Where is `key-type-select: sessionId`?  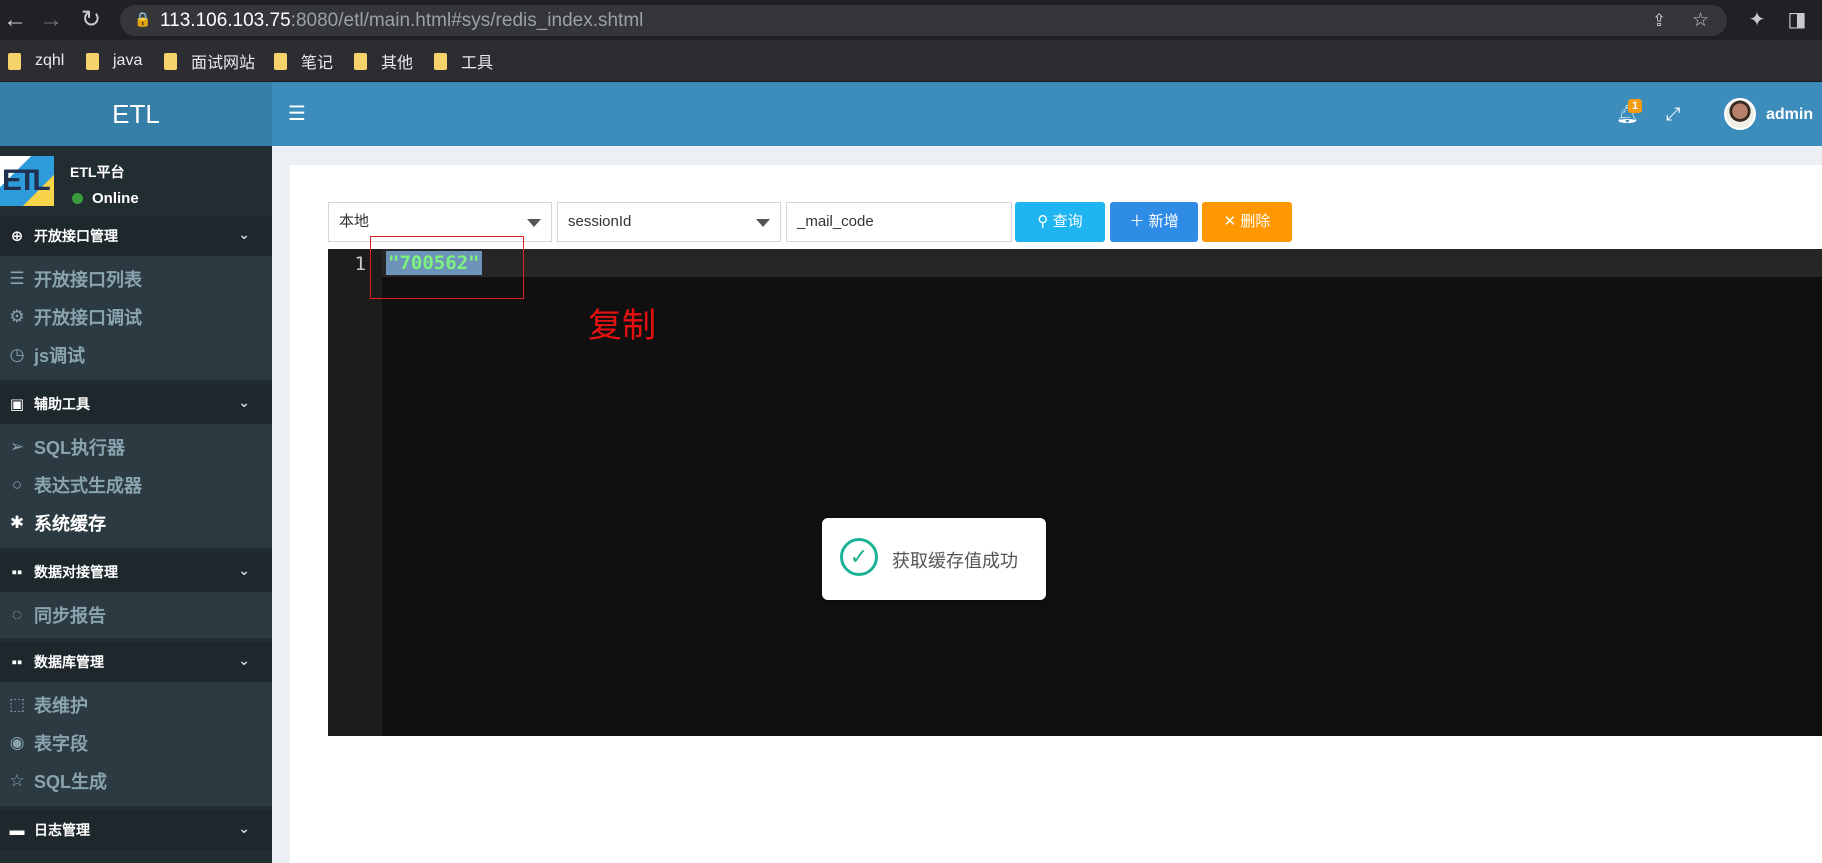
key-type-select: sessionId is located at coordinates (669, 222).